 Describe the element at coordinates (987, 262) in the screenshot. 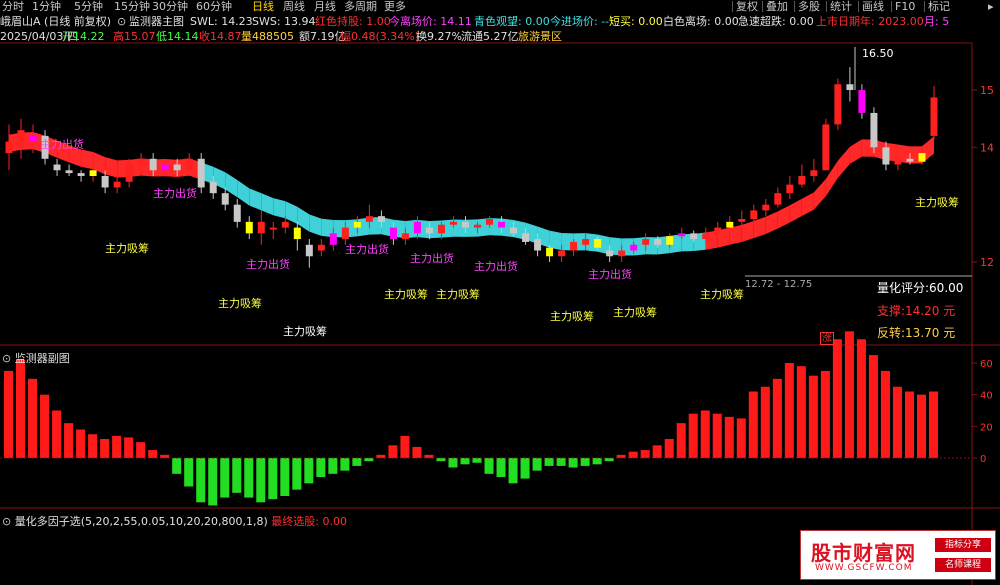

I see `price-tick-label: 12` at that location.